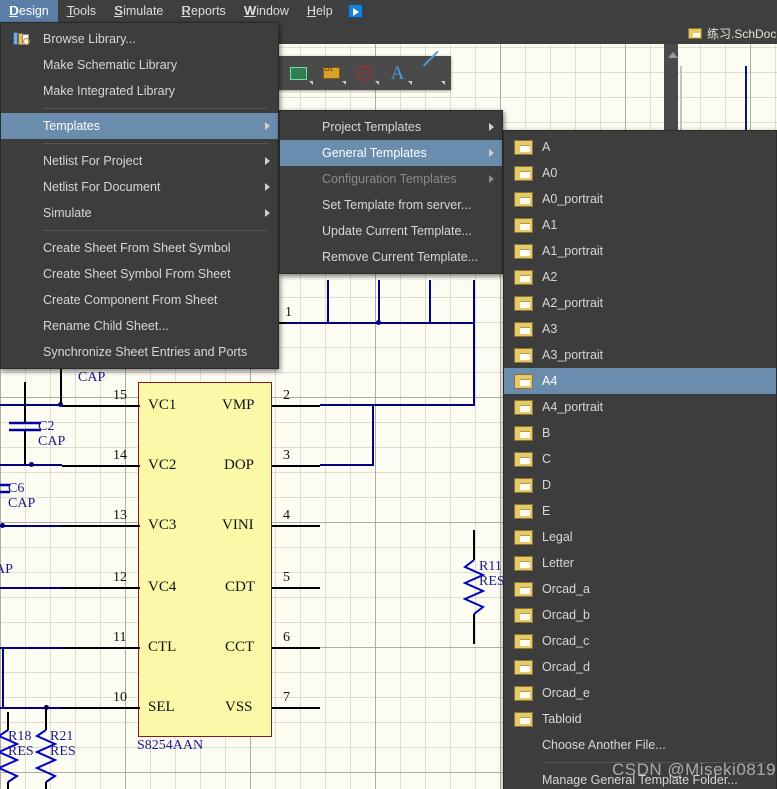 This screenshot has width=777, height=789. What do you see at coordinates (320, 11) in the screenshot?
I see `menubar-item-help: H Help` at bounding box center [320, 11].